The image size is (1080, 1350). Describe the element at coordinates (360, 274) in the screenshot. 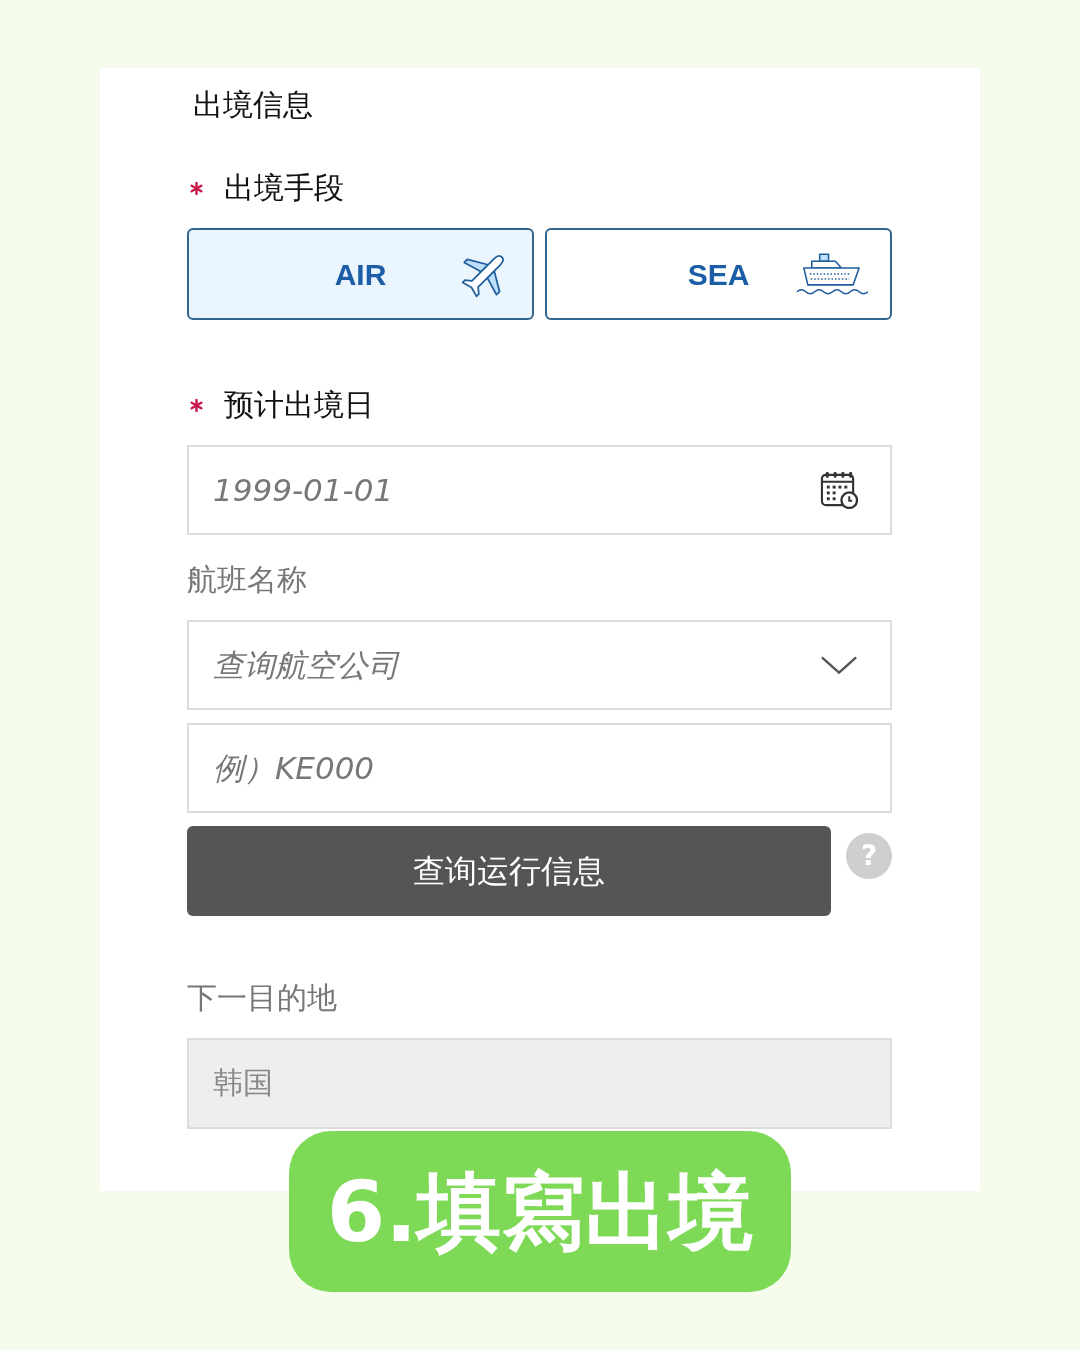

I see `transport-option: AIR` at that location.